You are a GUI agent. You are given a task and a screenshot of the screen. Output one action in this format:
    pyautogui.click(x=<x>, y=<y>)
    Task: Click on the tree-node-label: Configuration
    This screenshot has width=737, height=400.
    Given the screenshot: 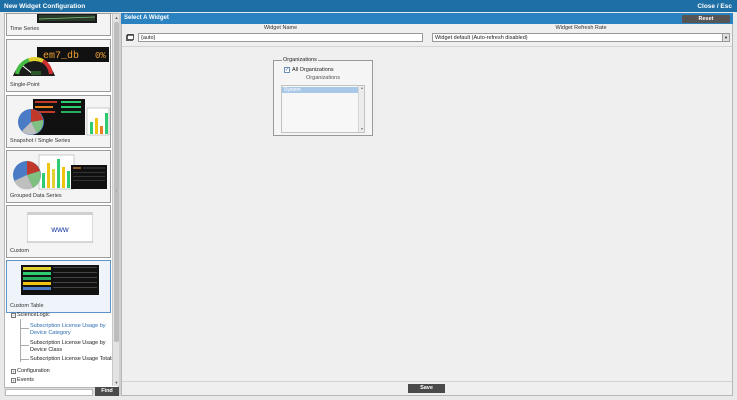 What is the action you would take?
    pyautogui.click(x=33, y=371)
    